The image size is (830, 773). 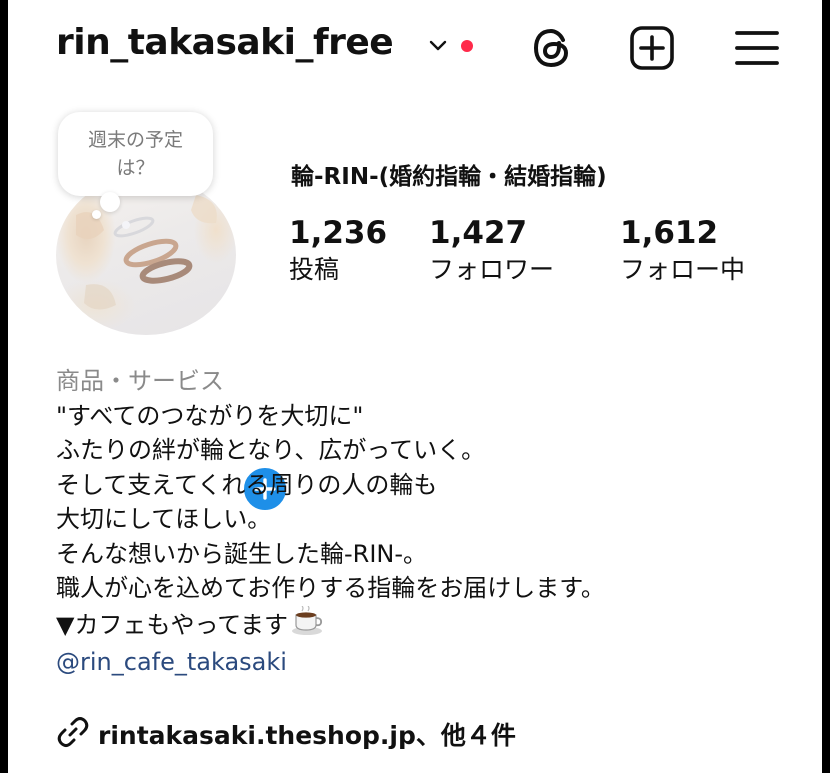 I want to click on followers-count: 1,427, so click(x=478, y=233).